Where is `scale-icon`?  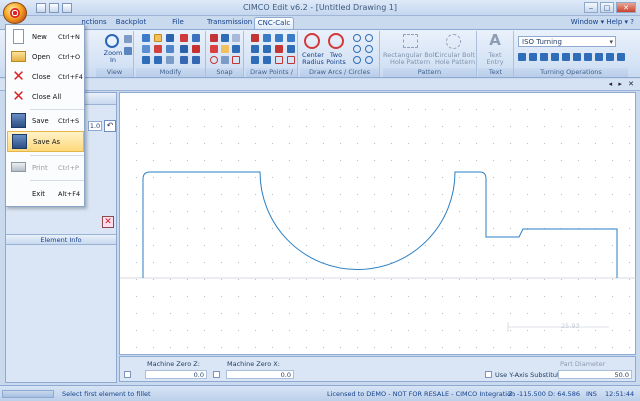
scale-icon is located at coordinates (184, 49).